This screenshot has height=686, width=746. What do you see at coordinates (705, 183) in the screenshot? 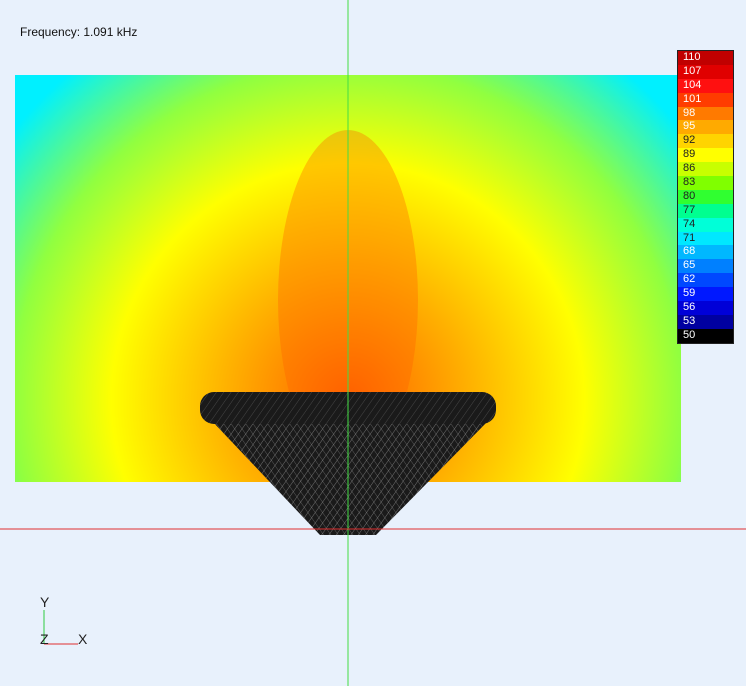
I see `legend-entry: 83` at bounding box center [705, 183].